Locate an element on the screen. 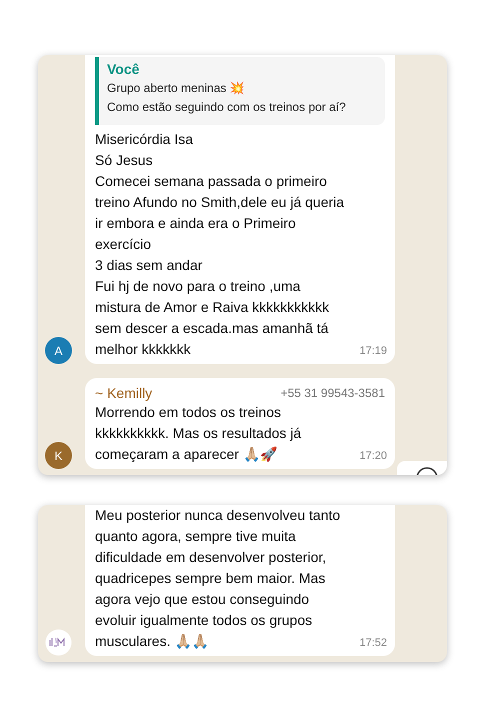 Image resolution: width=485 pixels, height=720 pixels. quote-author: Você is located at coordinates (123, 69).